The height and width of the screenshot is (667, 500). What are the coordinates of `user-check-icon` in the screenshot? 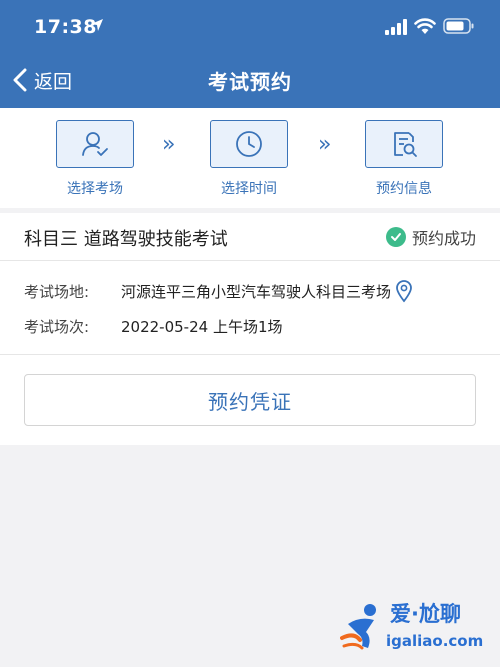 It's located at (95, 144).